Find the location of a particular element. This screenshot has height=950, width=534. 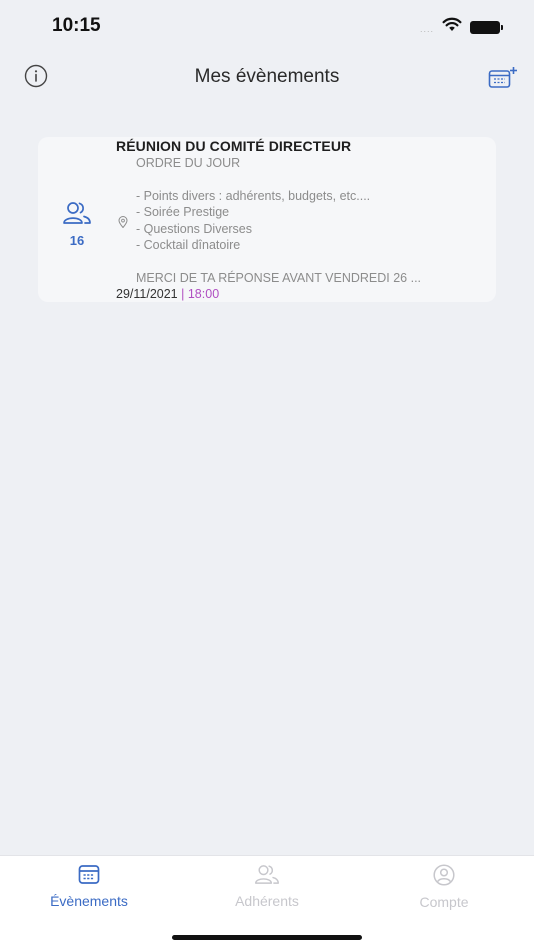

add-event-button is located at coordinates (503, 78).